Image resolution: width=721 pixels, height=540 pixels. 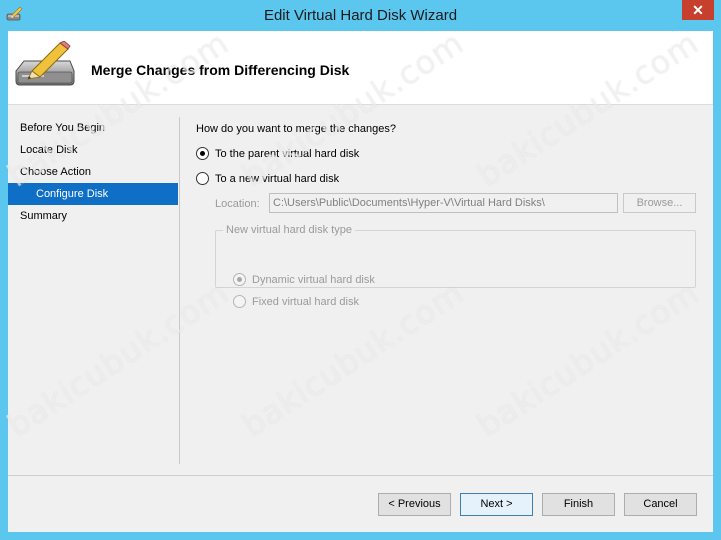 I want to click on cancel-button: Cancel, so click(x=660, y=504).